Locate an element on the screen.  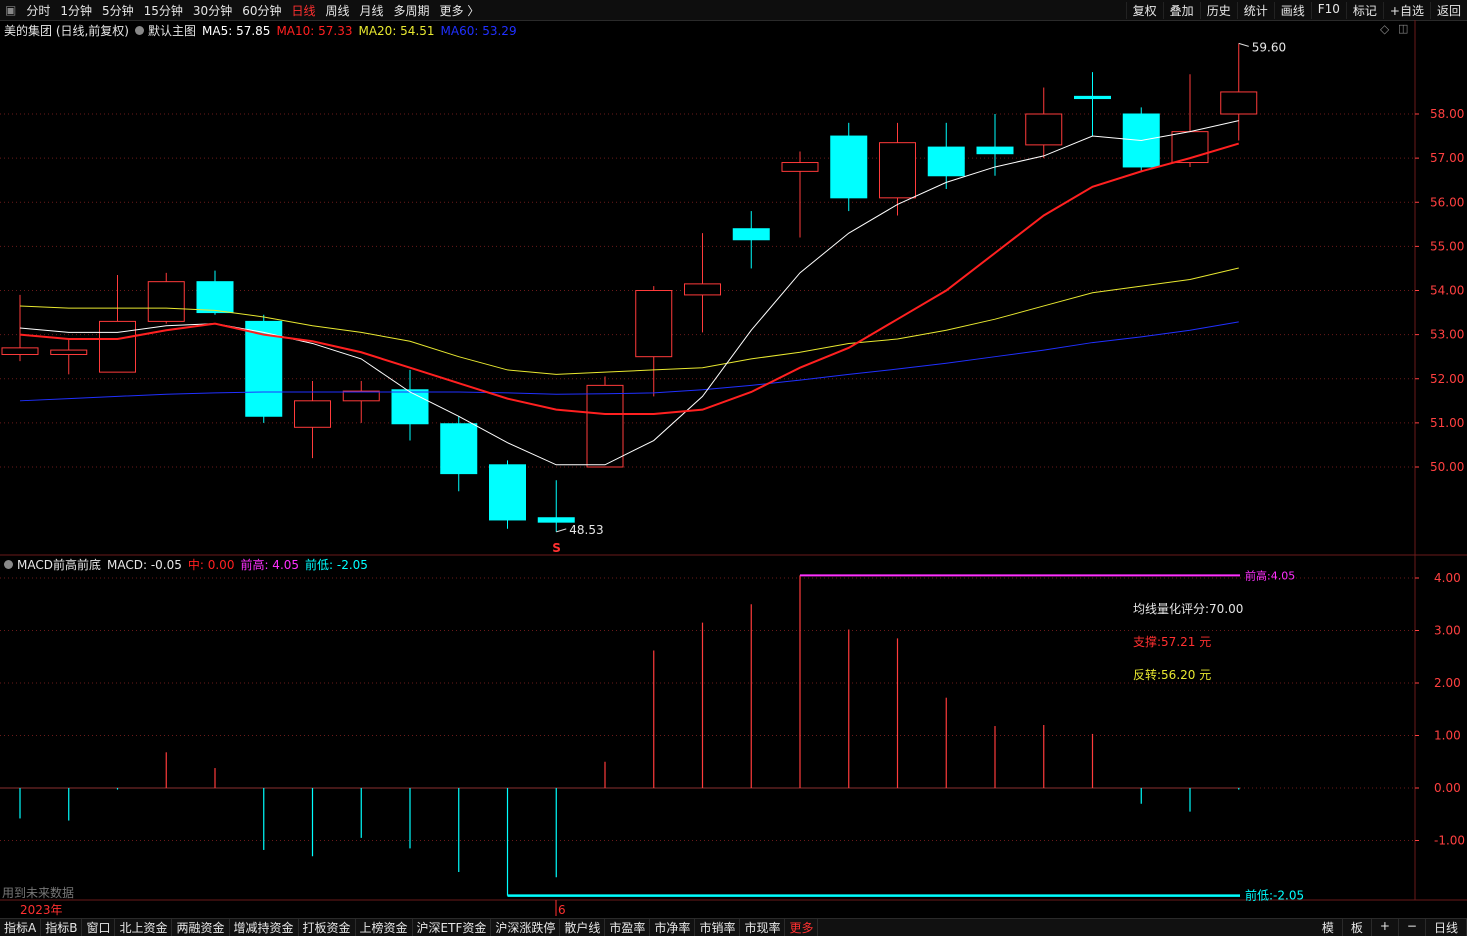
indicator-tab: 市净率 is located at coordinates (673, 927).